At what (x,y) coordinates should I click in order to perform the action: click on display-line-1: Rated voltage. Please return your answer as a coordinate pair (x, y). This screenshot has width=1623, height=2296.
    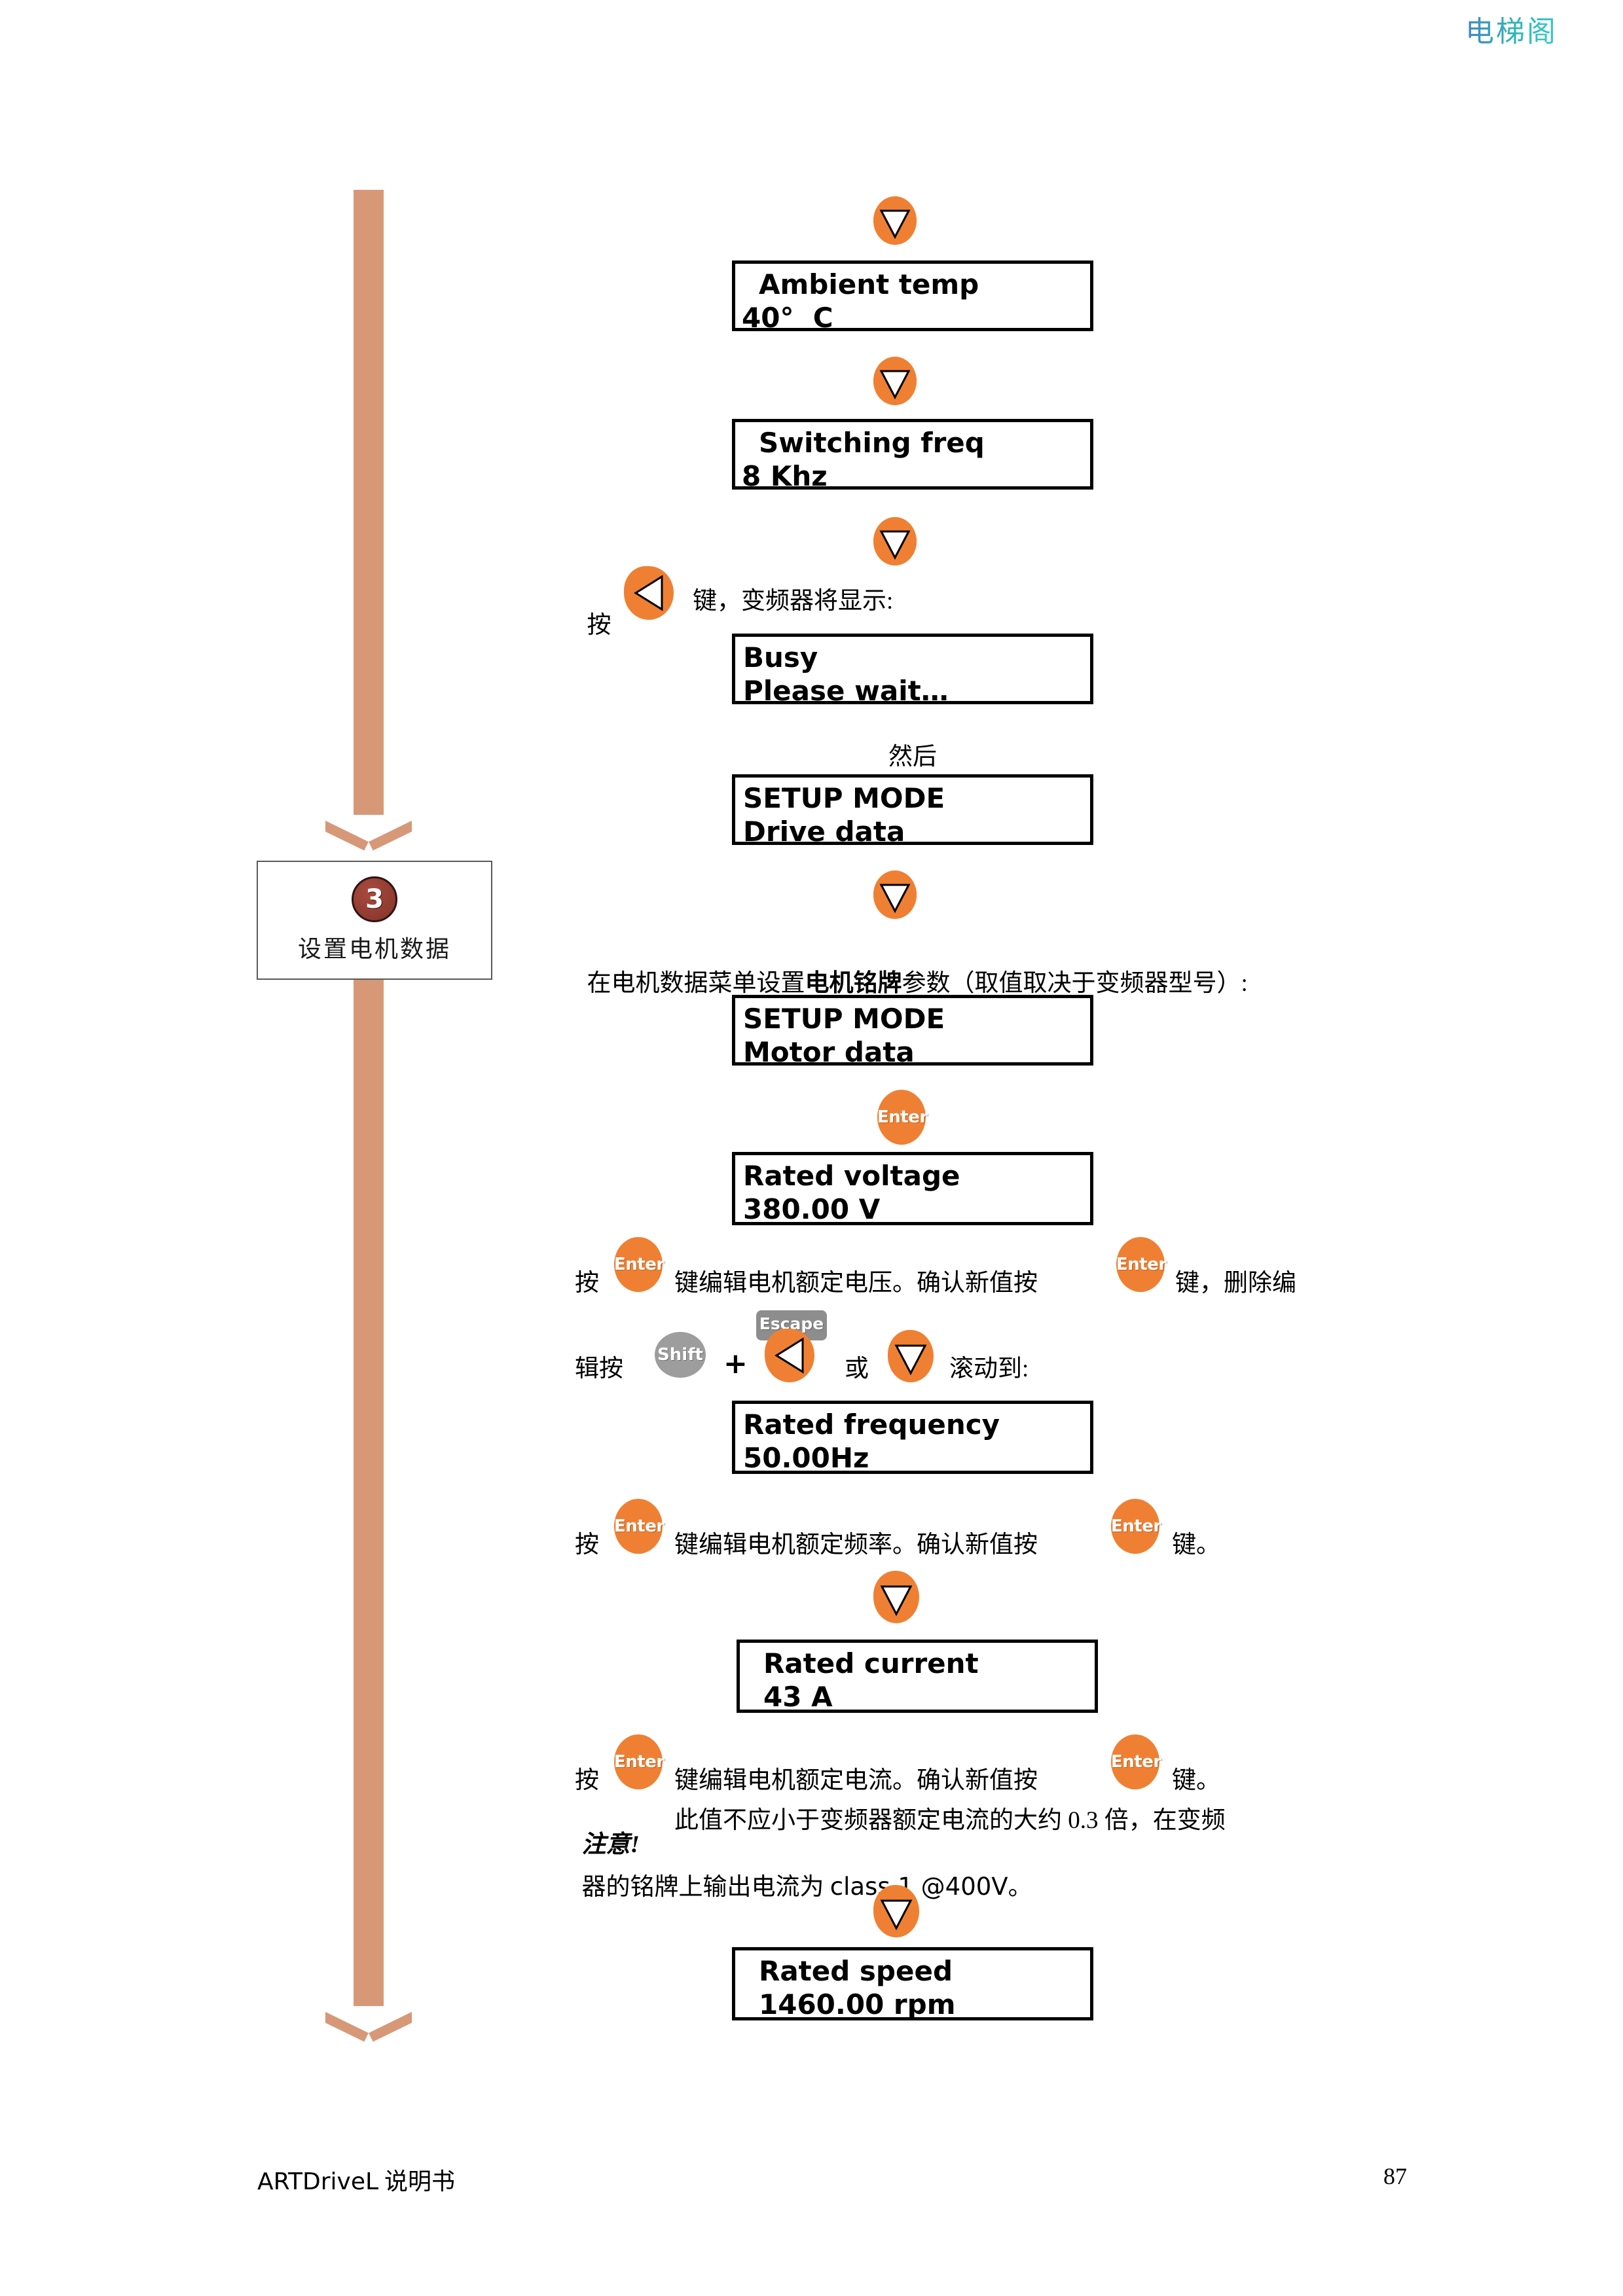
    Looking at the image, I should click on (851, 1176).